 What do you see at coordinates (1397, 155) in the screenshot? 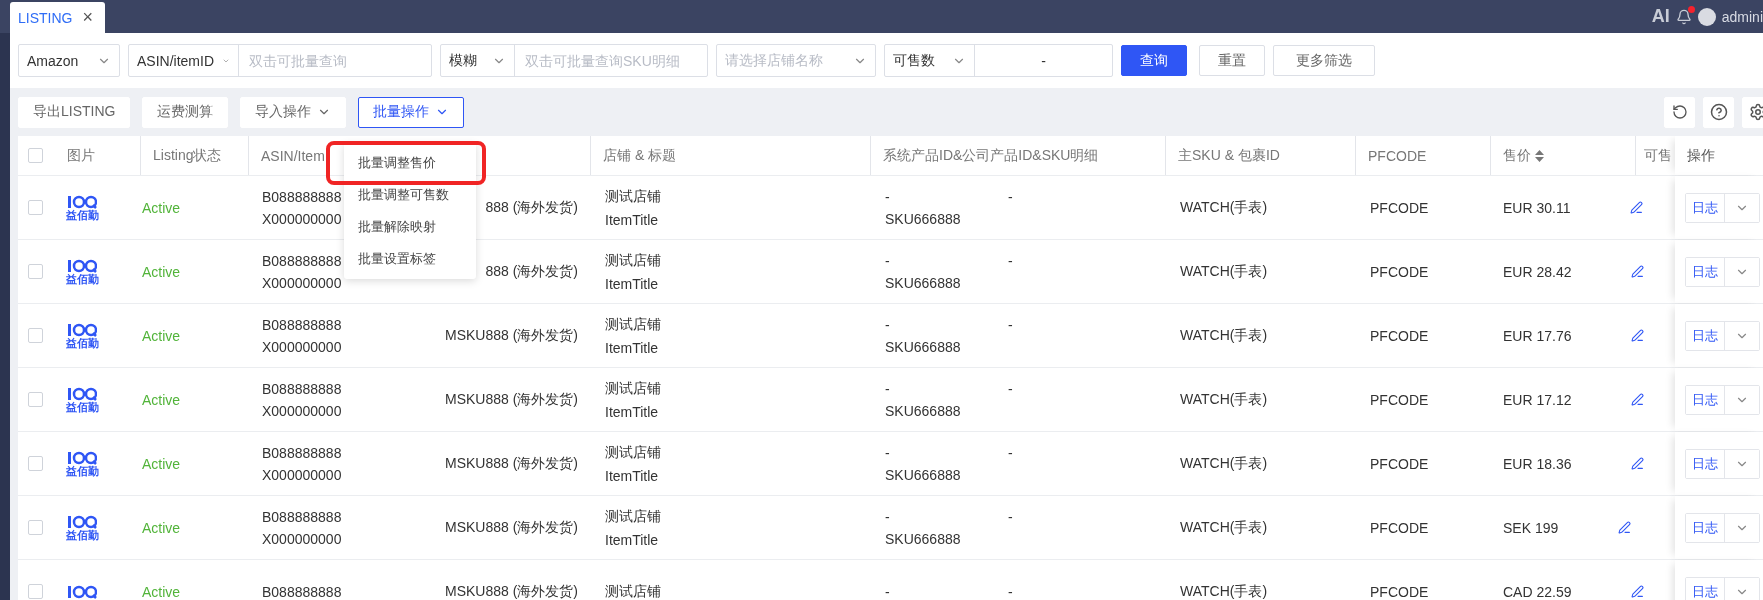
I see `column-header: PFCODE` at bounding box center [1397, 155].